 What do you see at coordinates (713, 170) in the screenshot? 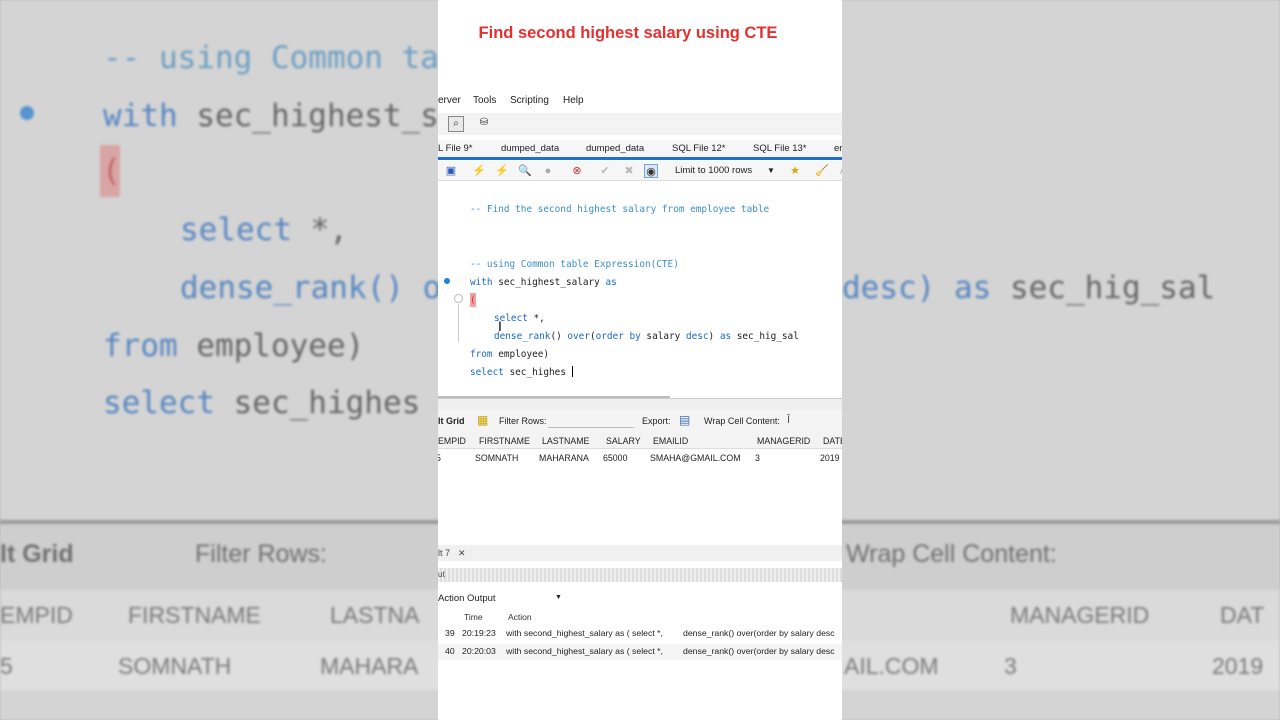
I see `limit-select: Limit to 1000 rows` at bounding box center [713, 170].